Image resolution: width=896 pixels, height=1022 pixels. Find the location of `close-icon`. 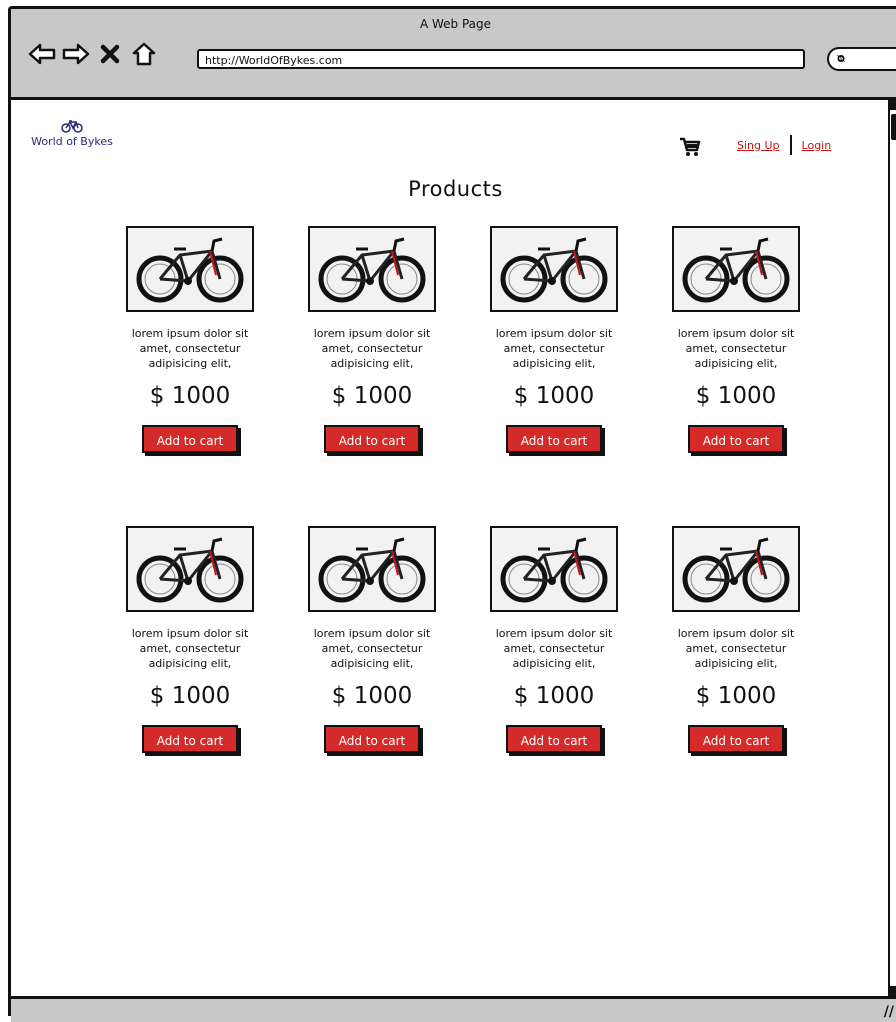

close-icon is located at coordinates (110, 54).